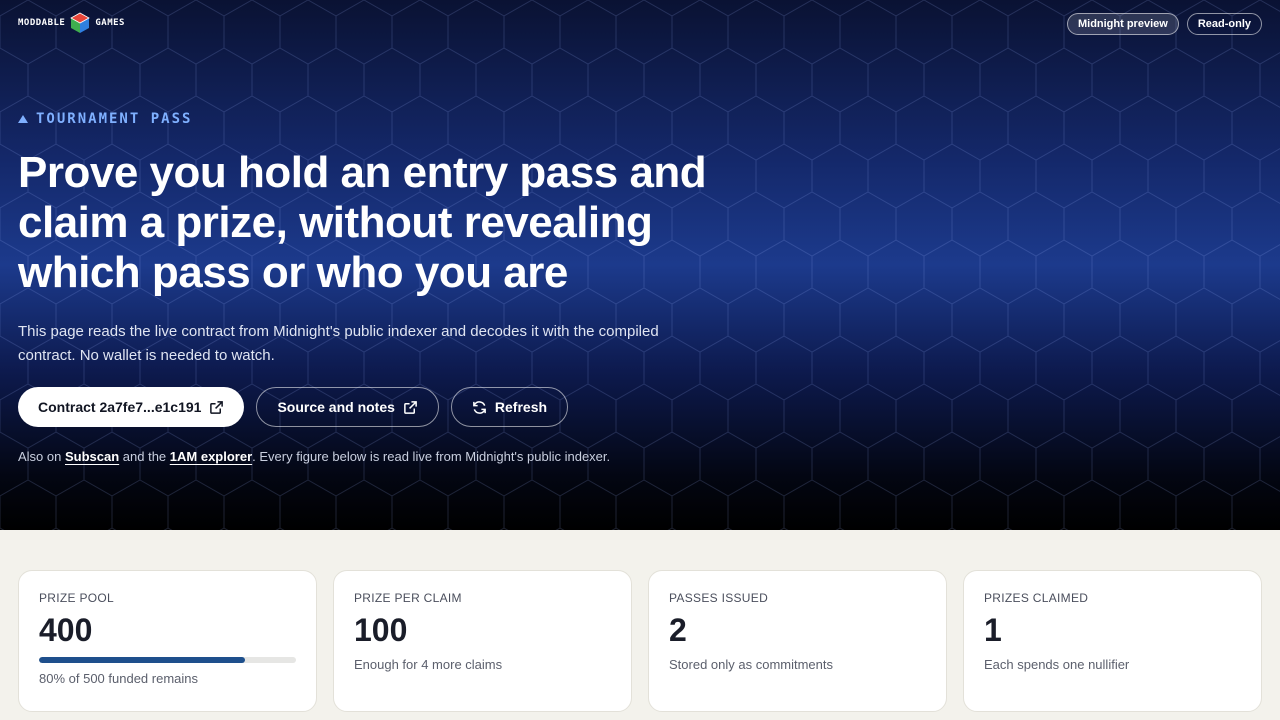  What do you see at coordinates (92, 456) in the screenshot?
I see `subscan-link: Subscan` at bounding box center [92, 456].